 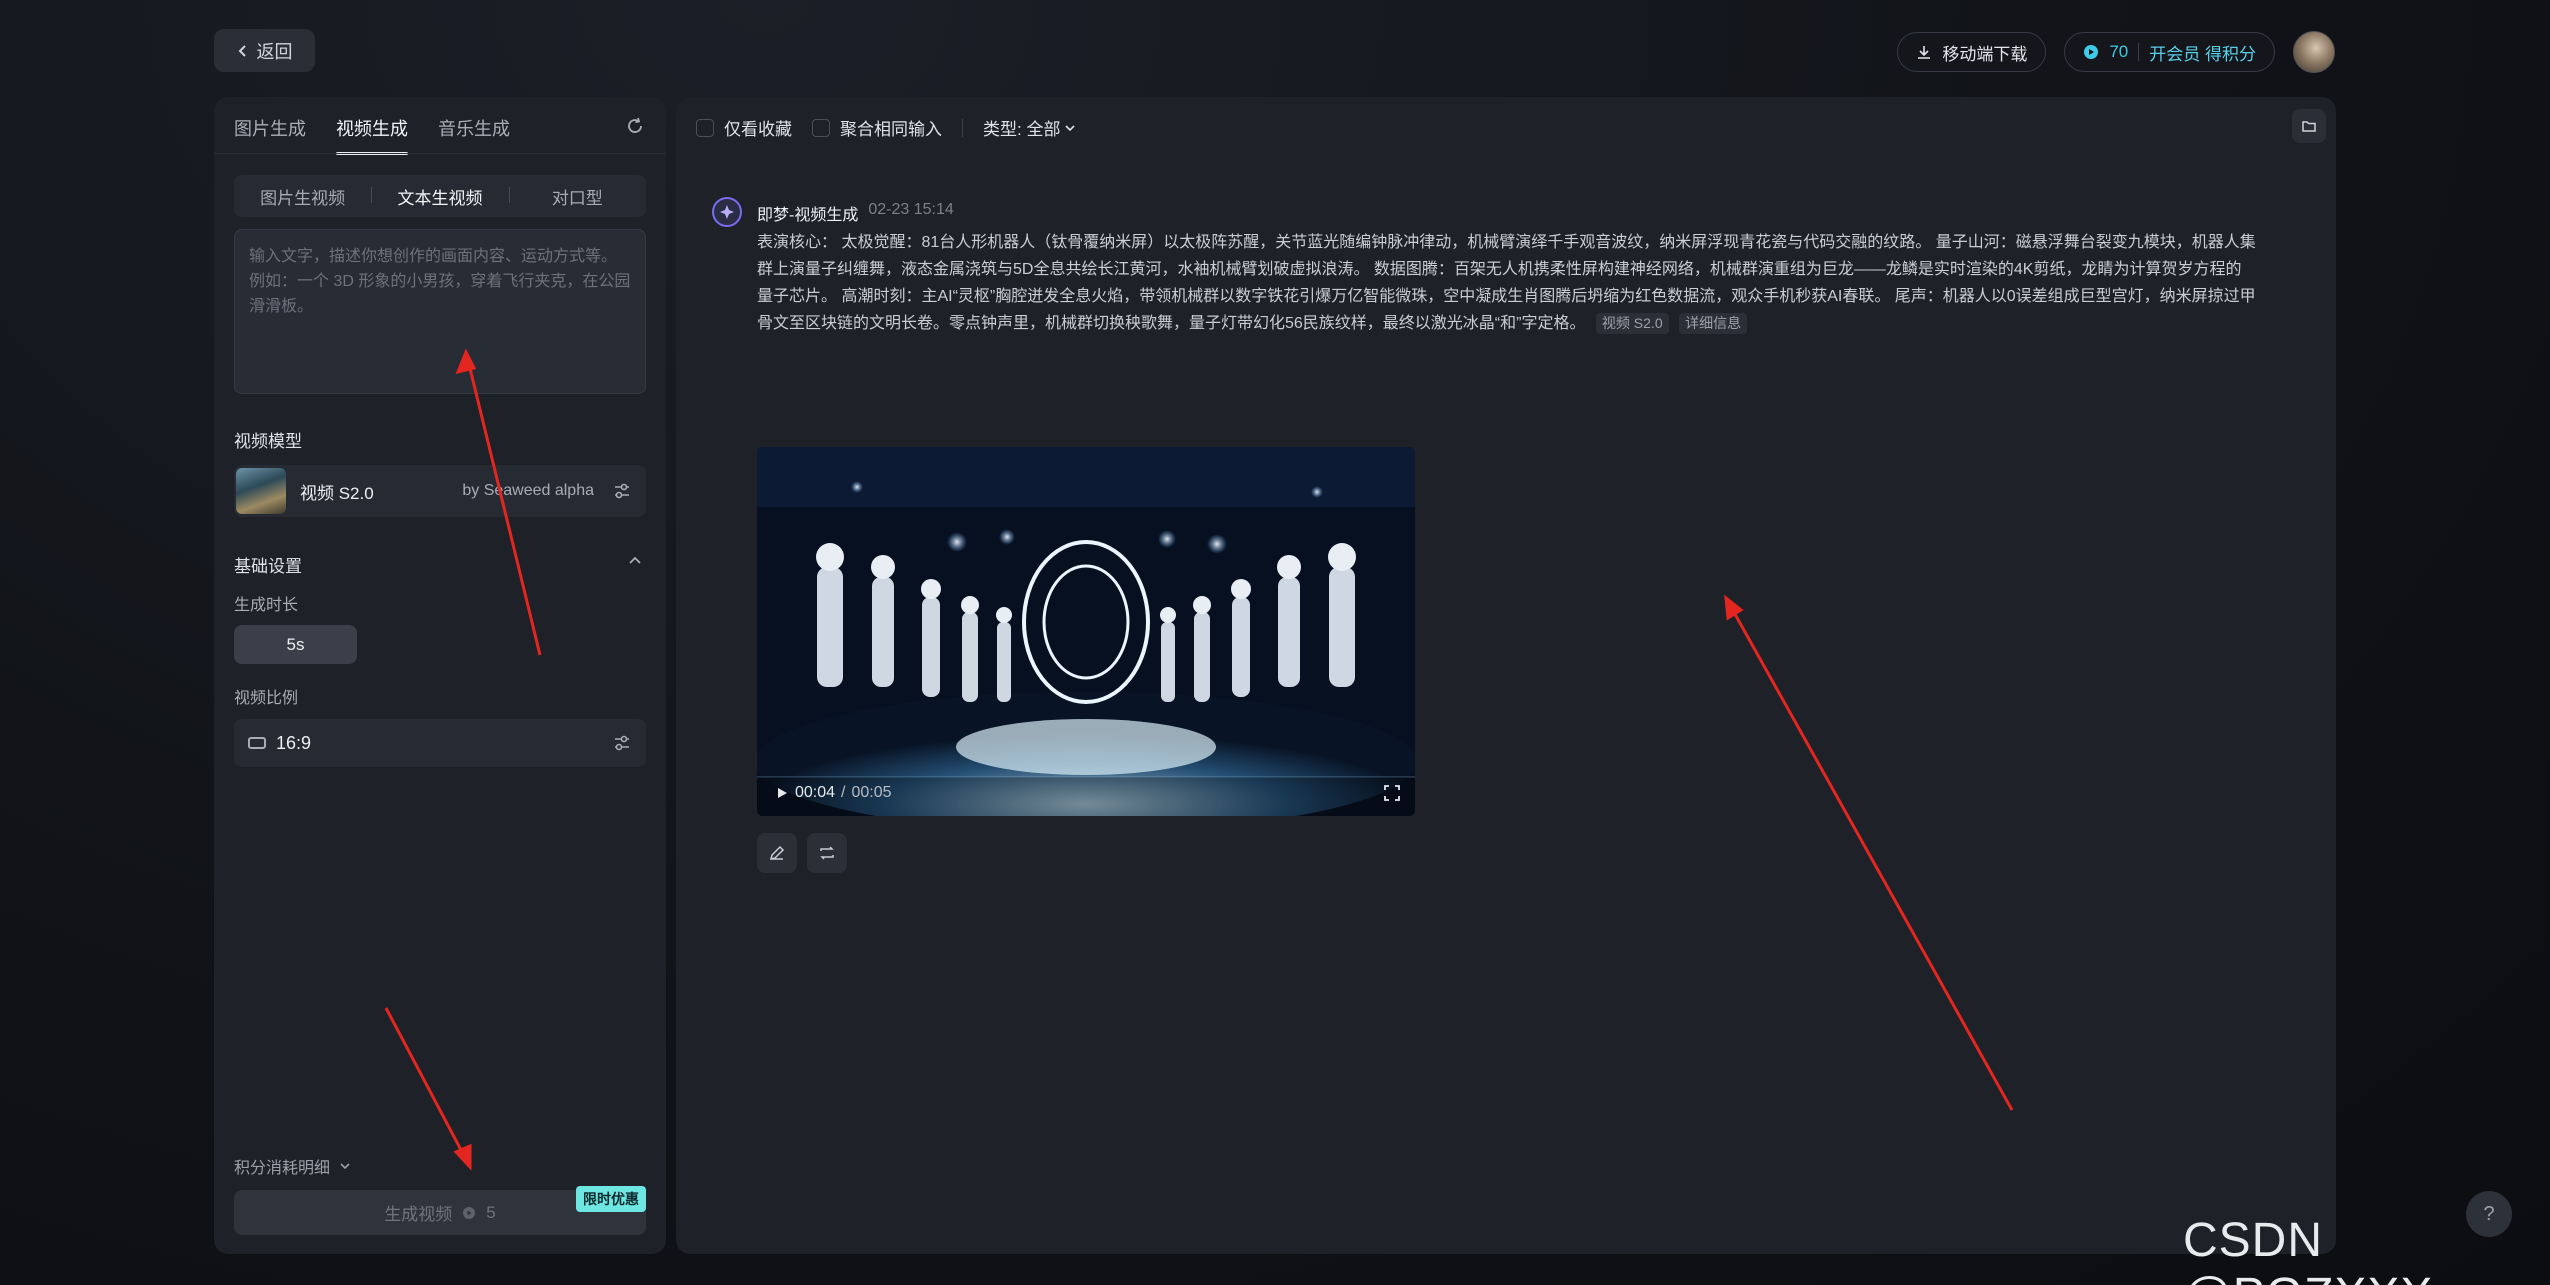 I want to click on dreamina-logo-icon, so click(x=727, y=212).